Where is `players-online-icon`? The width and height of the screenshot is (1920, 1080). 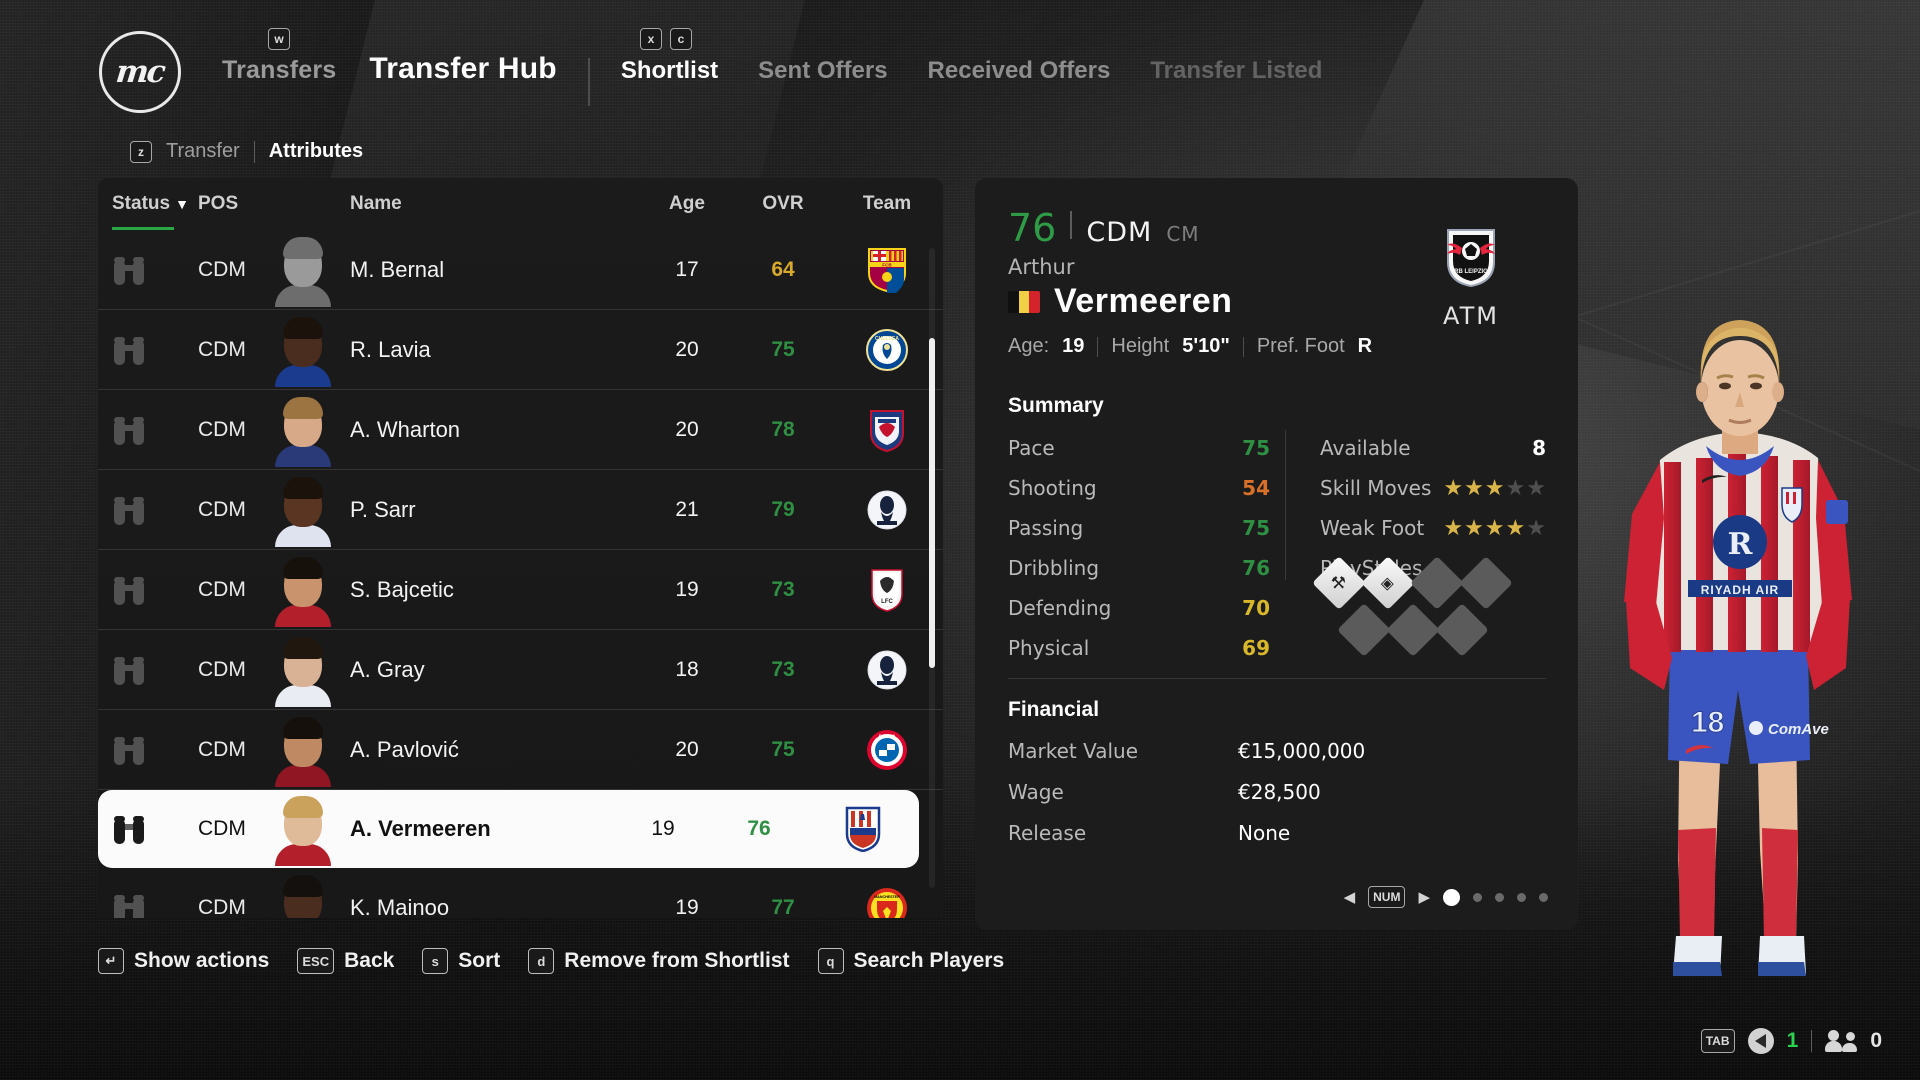
players-online-icon is located at coordinates (1841, 1041).